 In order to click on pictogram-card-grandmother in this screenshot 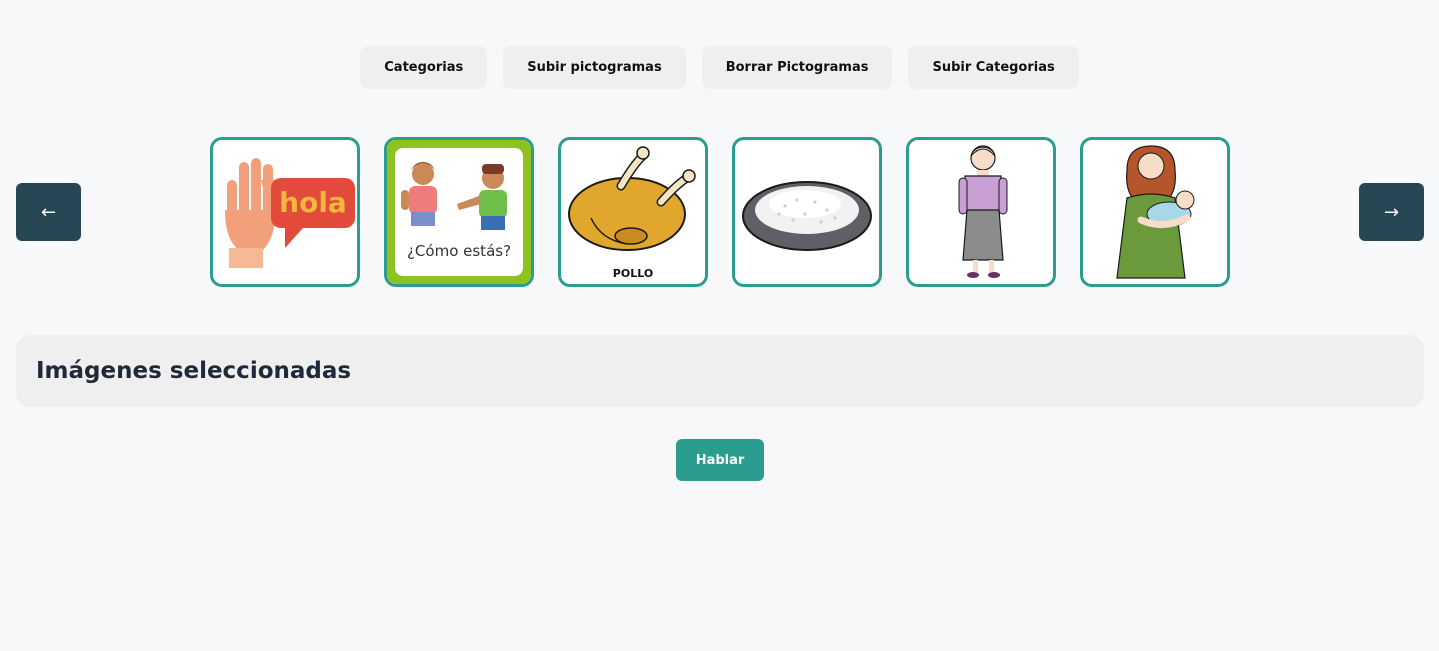, I will do `click(981, 212)`.